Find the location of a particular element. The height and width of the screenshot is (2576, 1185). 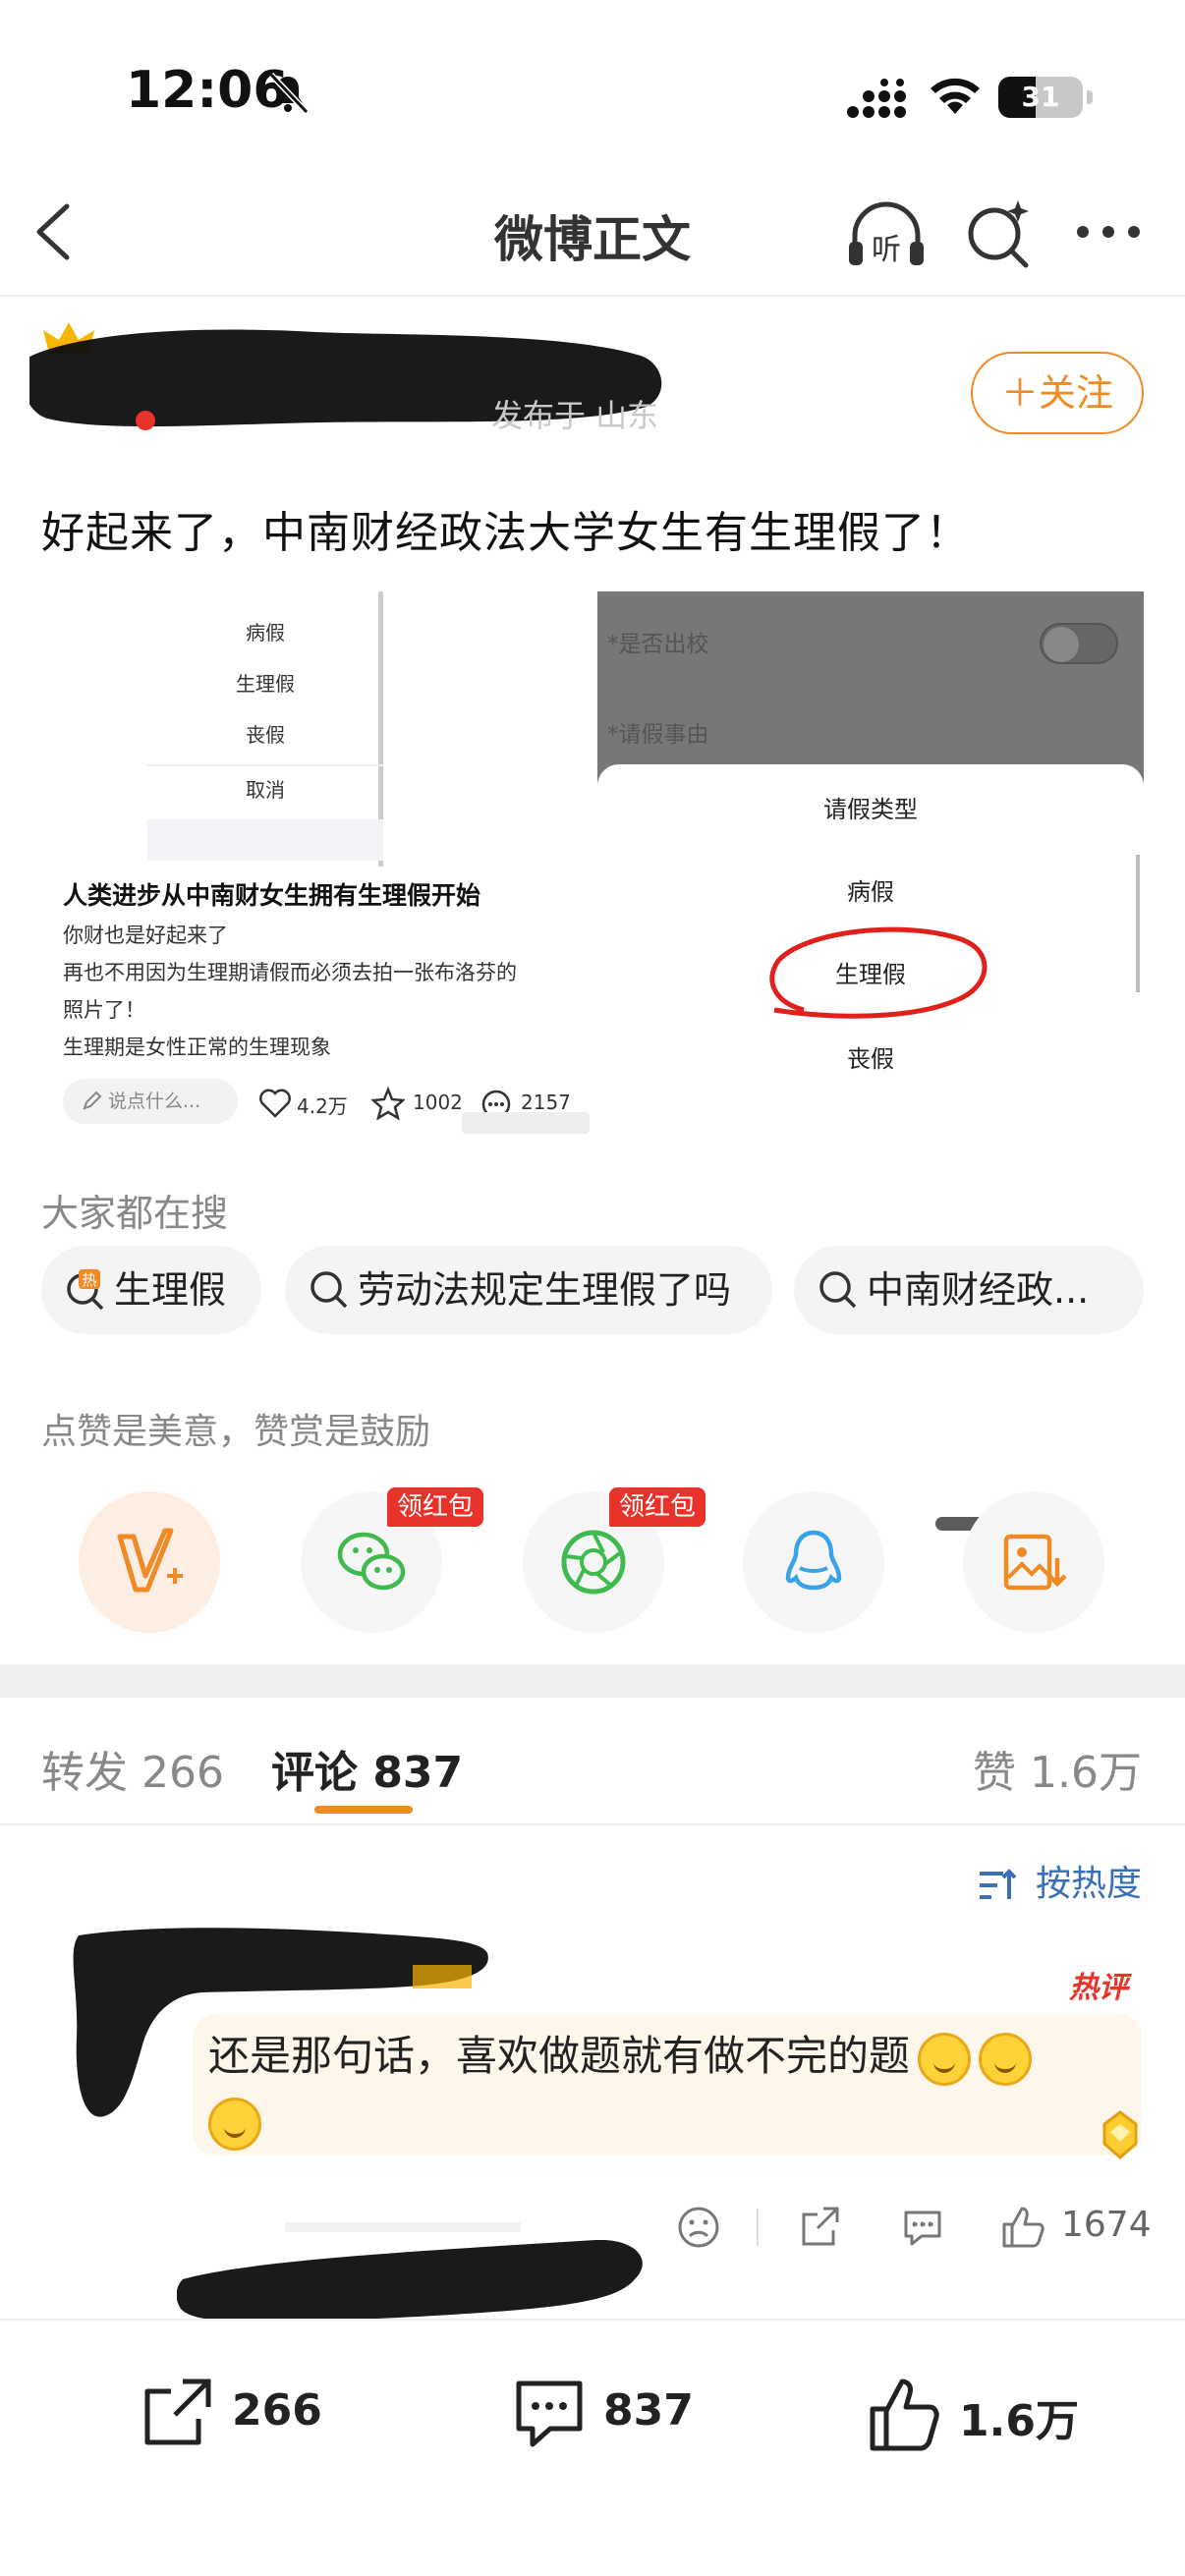

share-qq-button is located at coordinates (814, 1562).